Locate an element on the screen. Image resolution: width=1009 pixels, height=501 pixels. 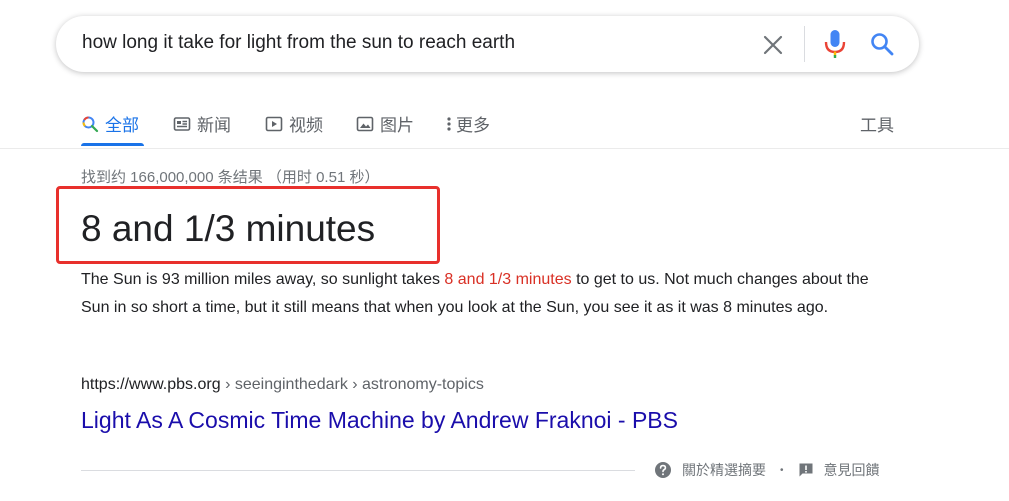
about-featured-snippets-link: 關於精選摘要 is located at coordinates (710, 470).